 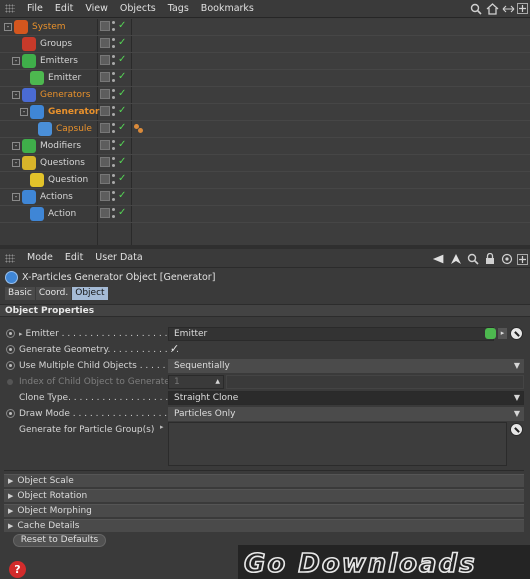 I want to click on menu-view: View, so click(x=96, y=9).